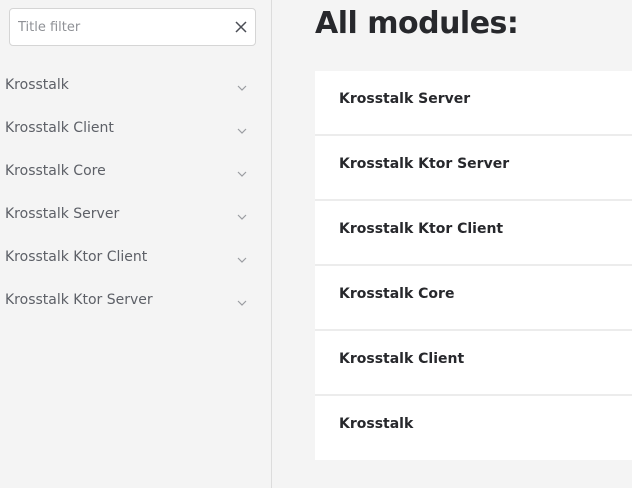 This screenshot has width=632, height=488. I want to click on module-link: Krosstalk, so click(376, 424).